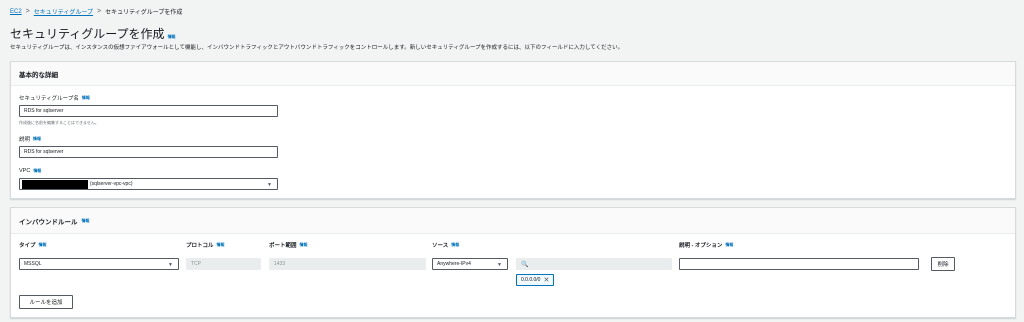 The width and height of the screenshot is (1024, 322). What do you see at coordinates (96, 11) in the screenshot?
I see `breadcrumb: EC2 > セキュリティグループ > セキュリティグループを作成` at bounding box center [96, 11].